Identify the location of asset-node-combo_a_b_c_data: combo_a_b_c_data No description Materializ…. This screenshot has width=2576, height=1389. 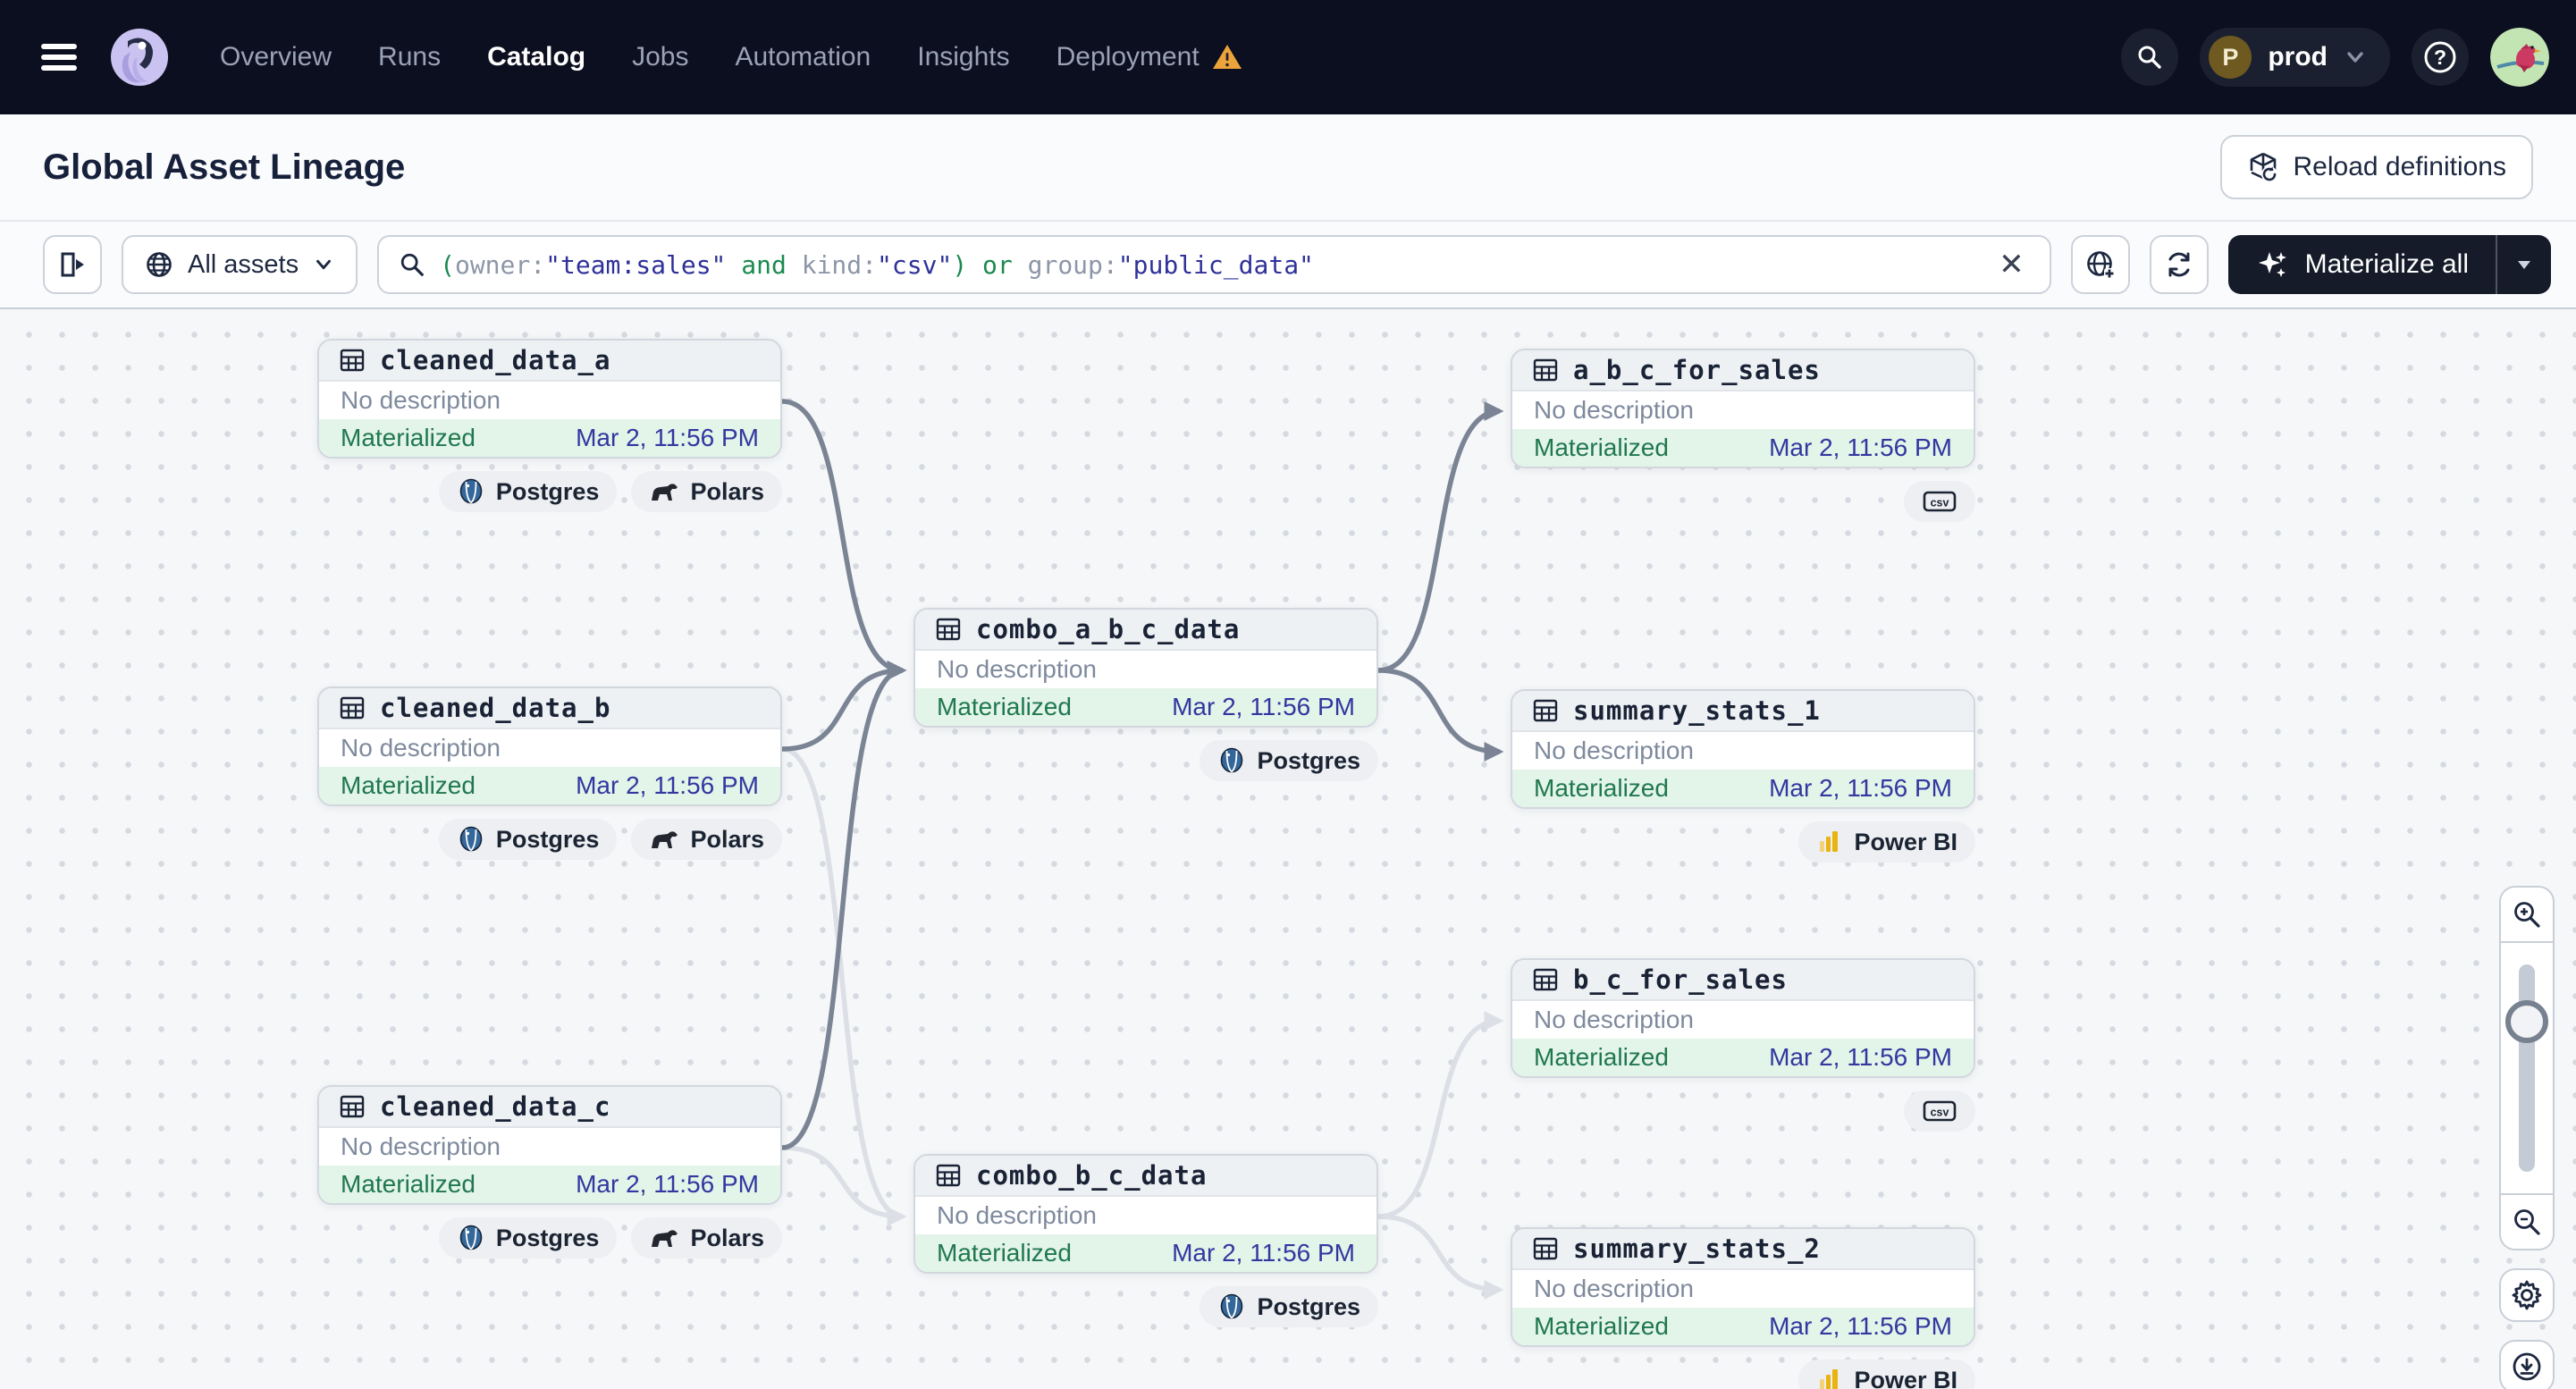
(1146, 668).